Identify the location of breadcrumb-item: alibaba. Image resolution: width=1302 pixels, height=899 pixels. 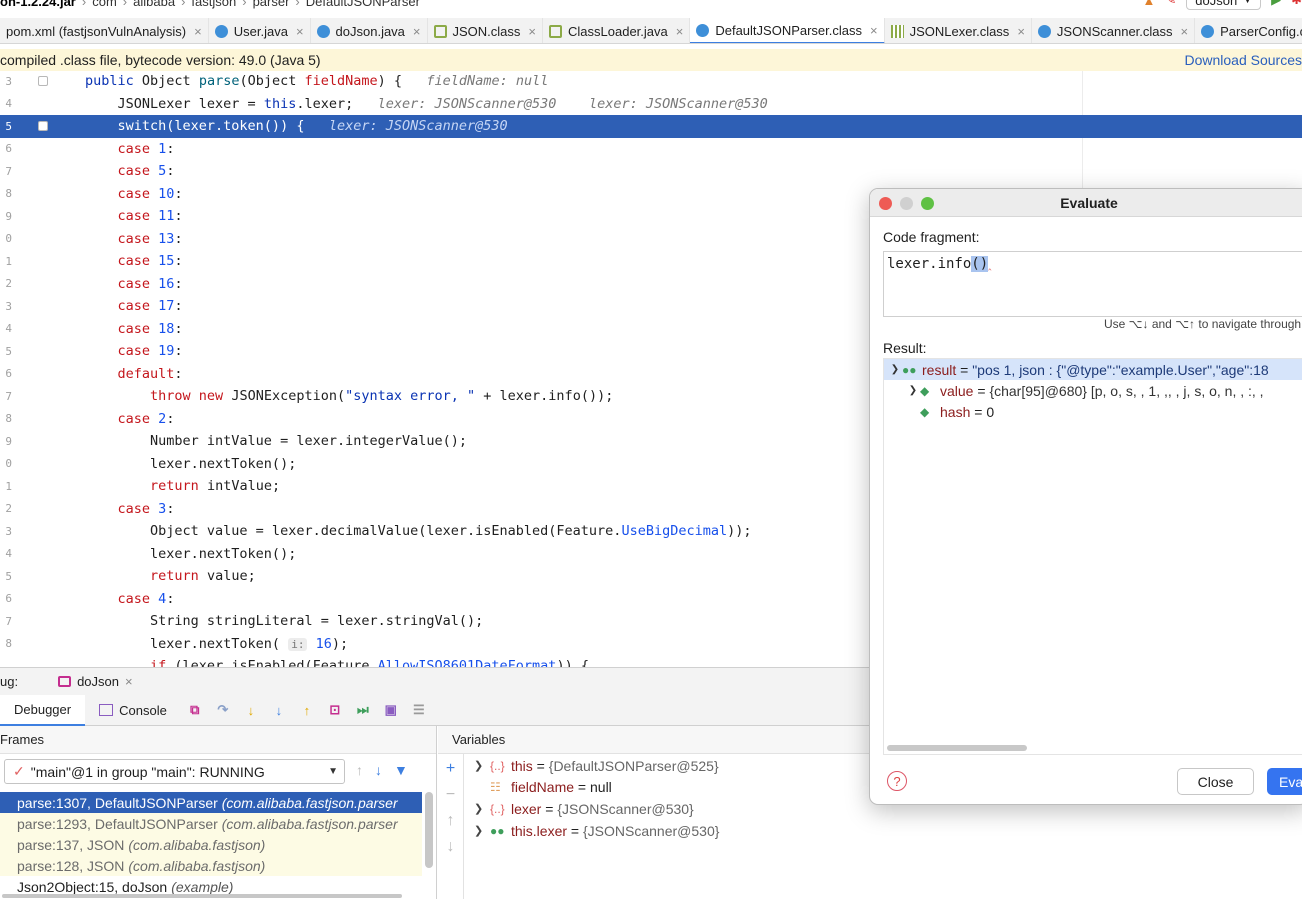
(154, 4).